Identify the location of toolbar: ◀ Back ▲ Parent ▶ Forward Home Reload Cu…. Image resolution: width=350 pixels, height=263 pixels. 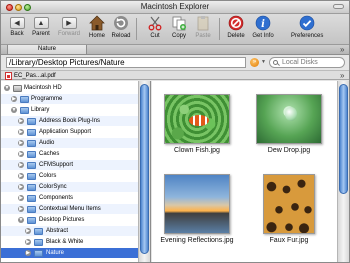
(175, 29).